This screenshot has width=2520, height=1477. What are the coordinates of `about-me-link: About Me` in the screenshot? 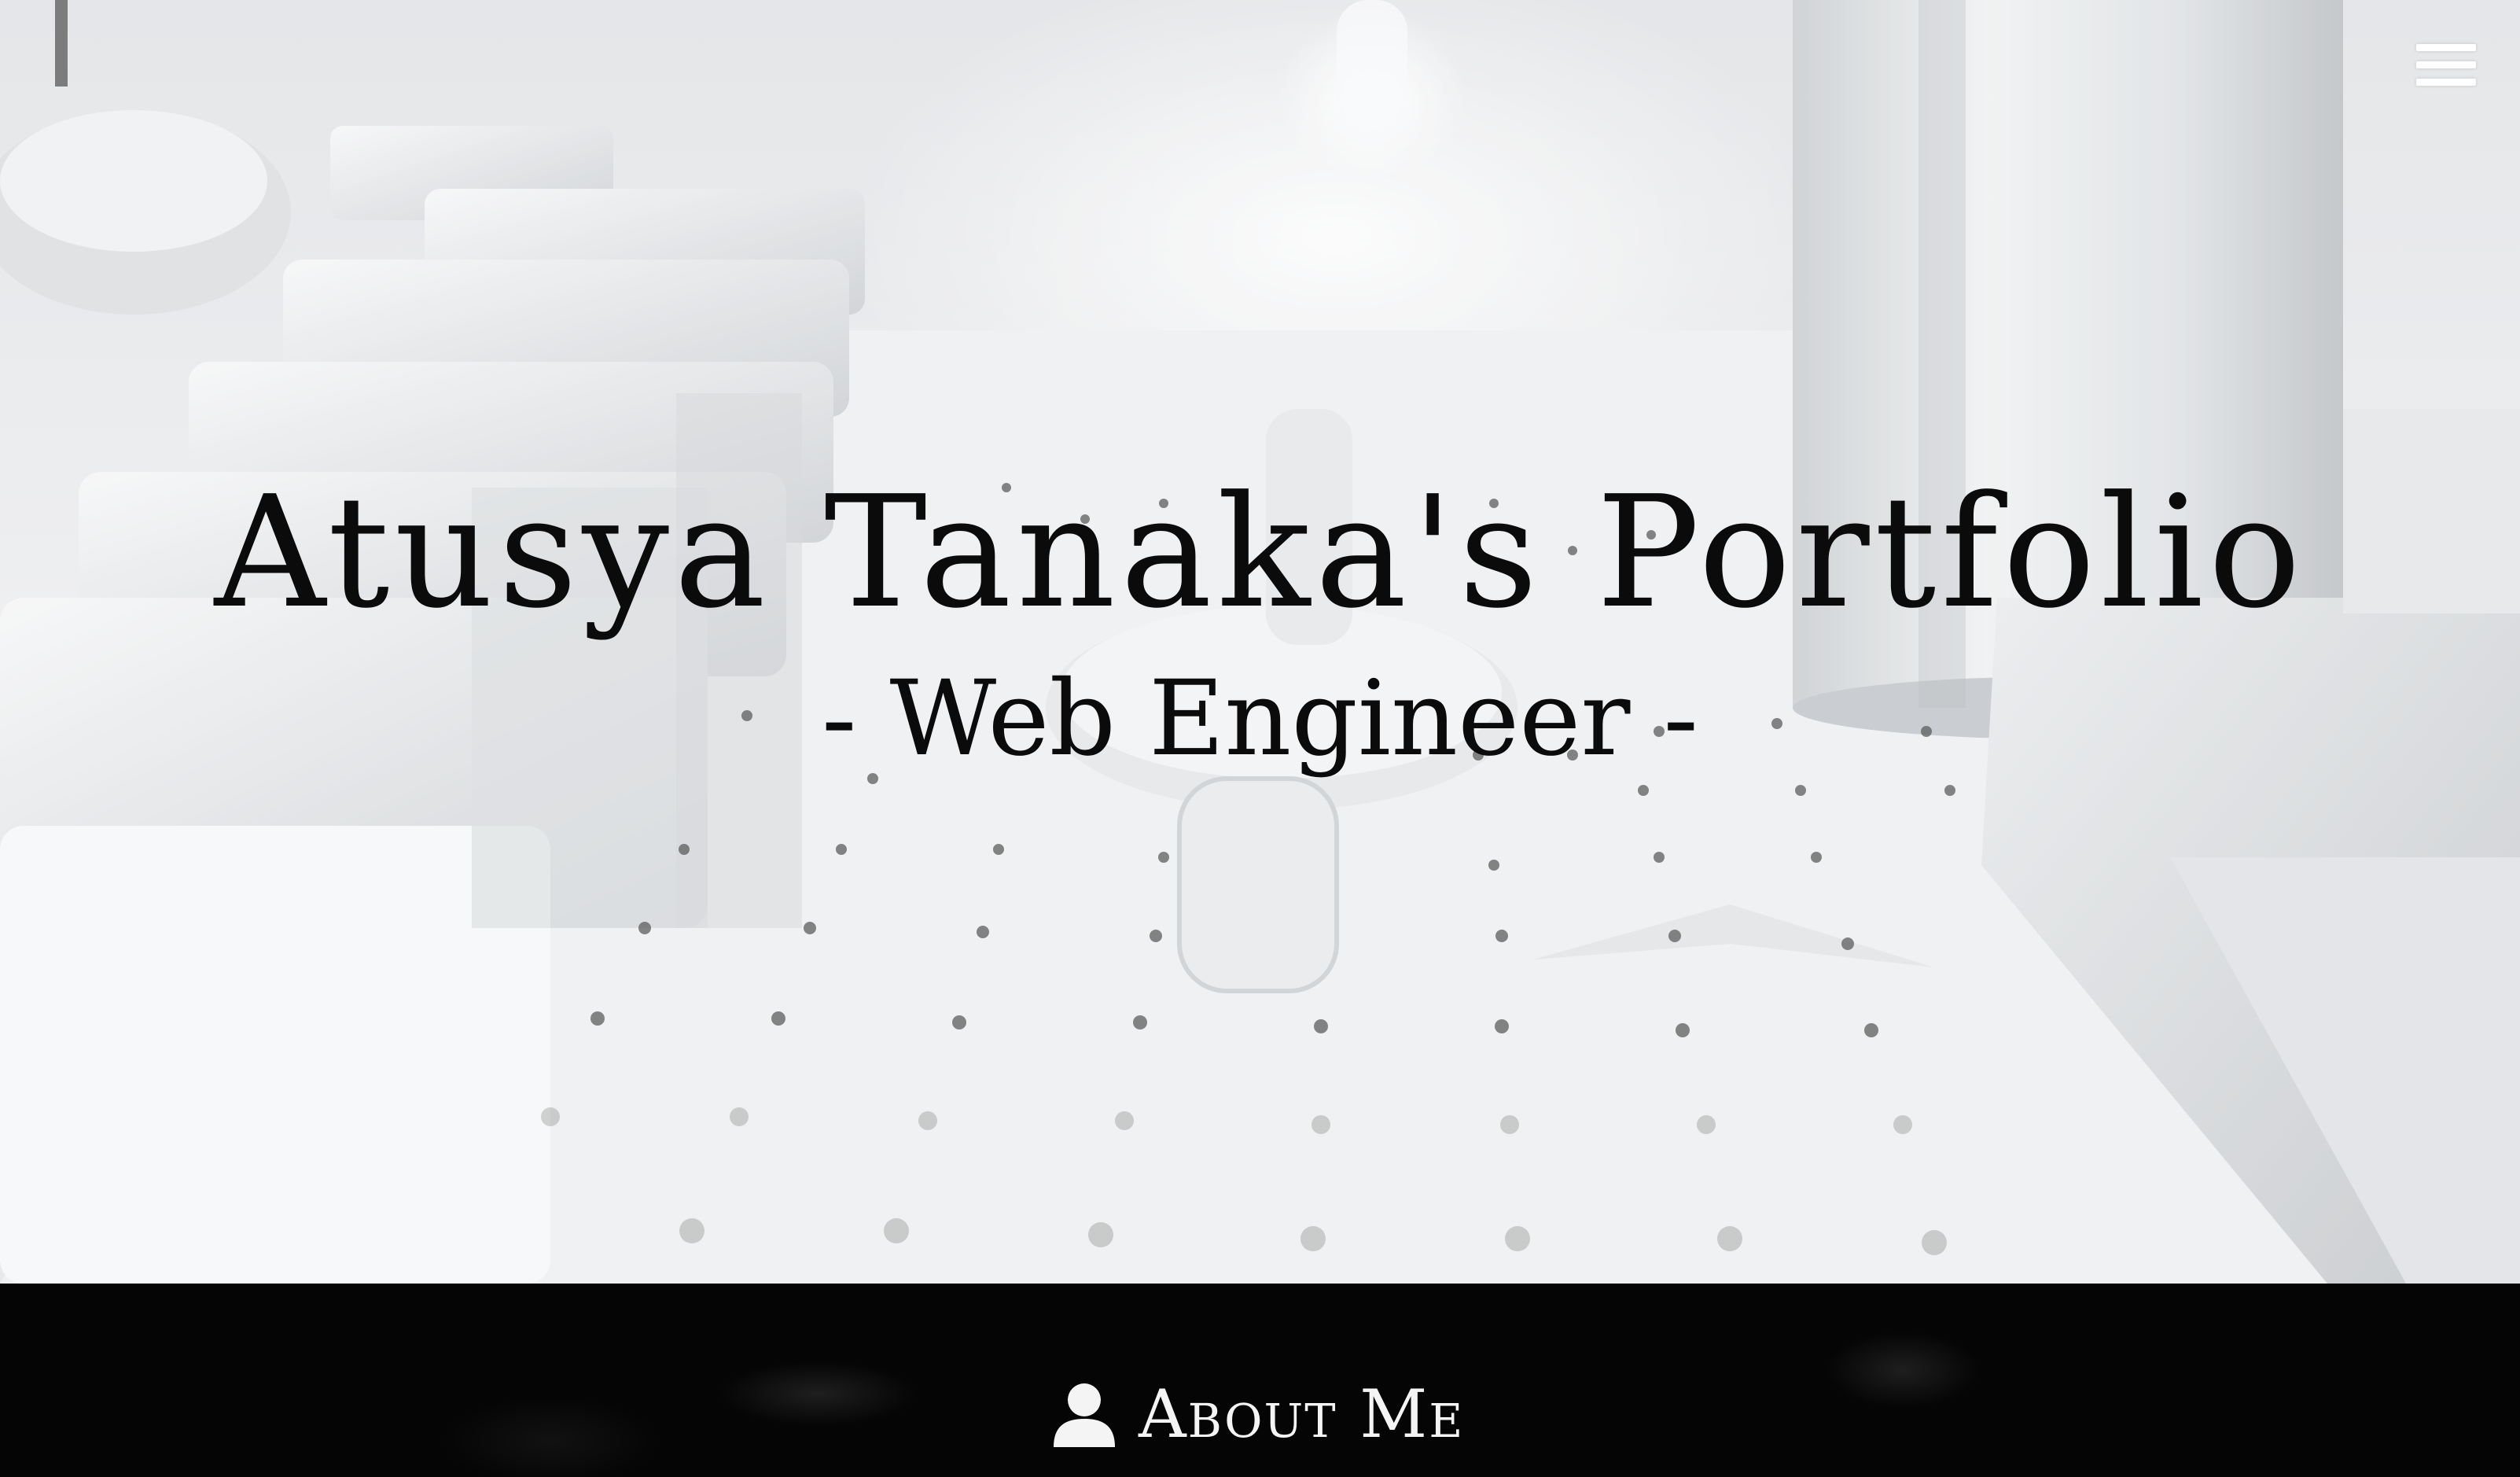 It's located at (1259, 1414).